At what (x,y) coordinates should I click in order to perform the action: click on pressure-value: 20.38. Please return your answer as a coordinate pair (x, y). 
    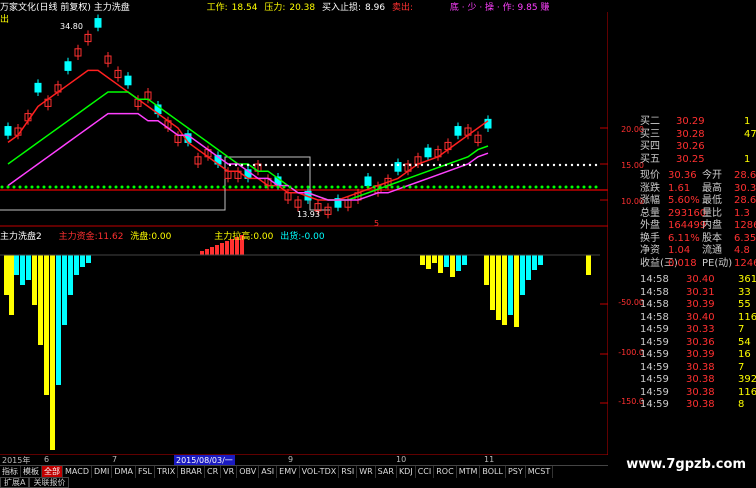
    Looking at the image, I should click on (302, 8).